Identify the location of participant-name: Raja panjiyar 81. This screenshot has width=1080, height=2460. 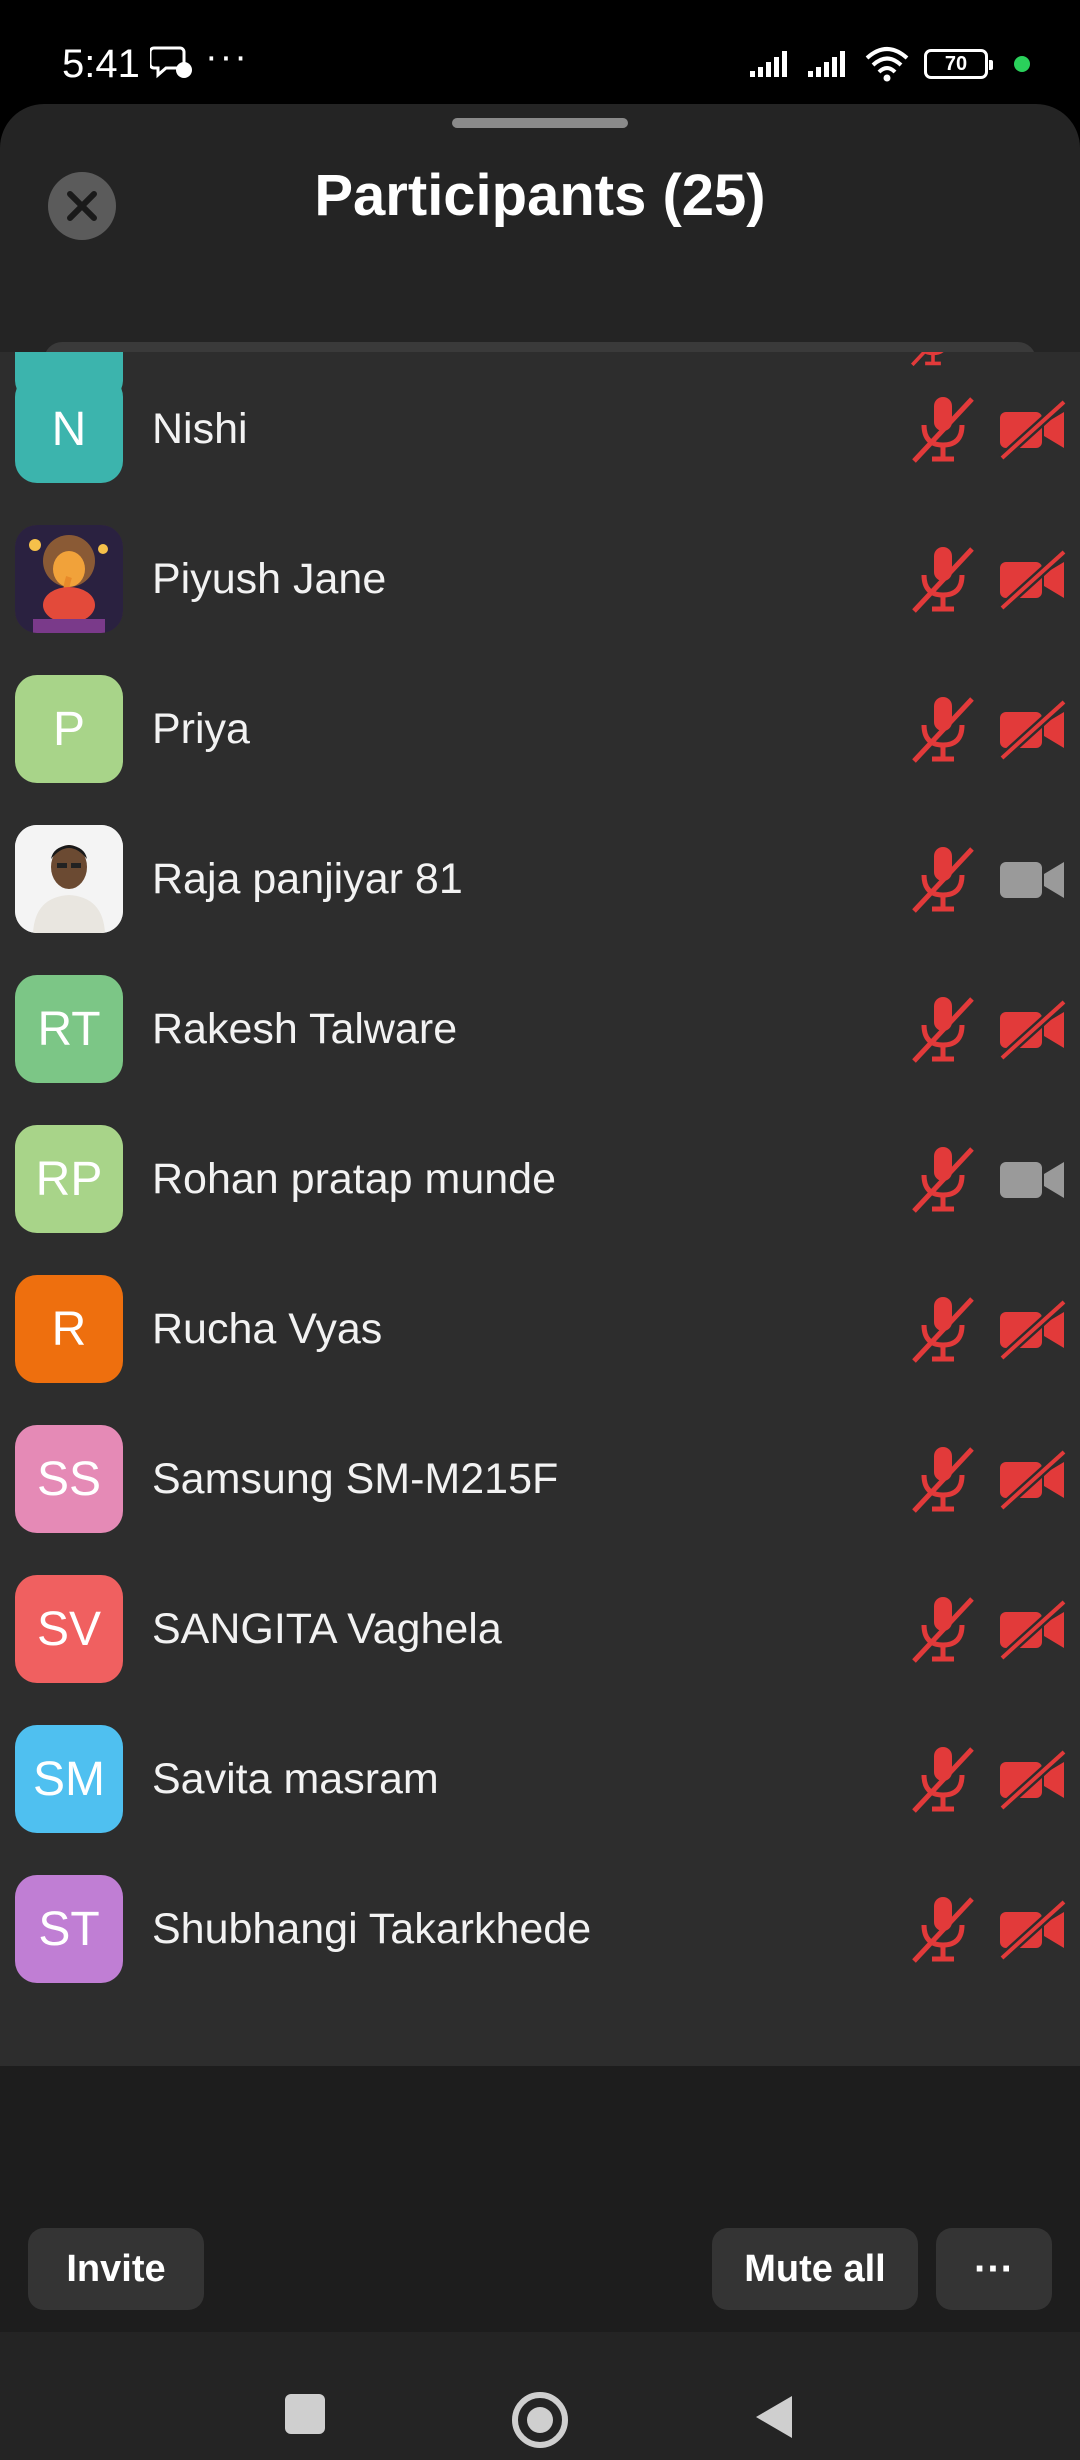
(307, 879).